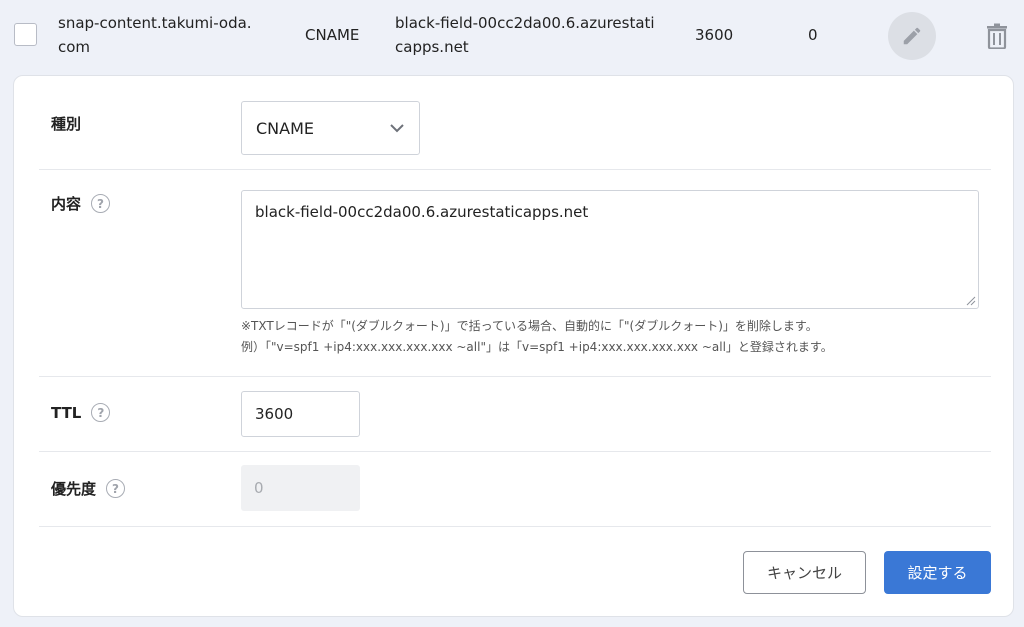 The width and height of the screenshot is (1024, 627). What do you see at coordinates (515, 414) in the screenshot?
I see `ttl-row: TTL ? 3600` at bounding box center [515, 414].